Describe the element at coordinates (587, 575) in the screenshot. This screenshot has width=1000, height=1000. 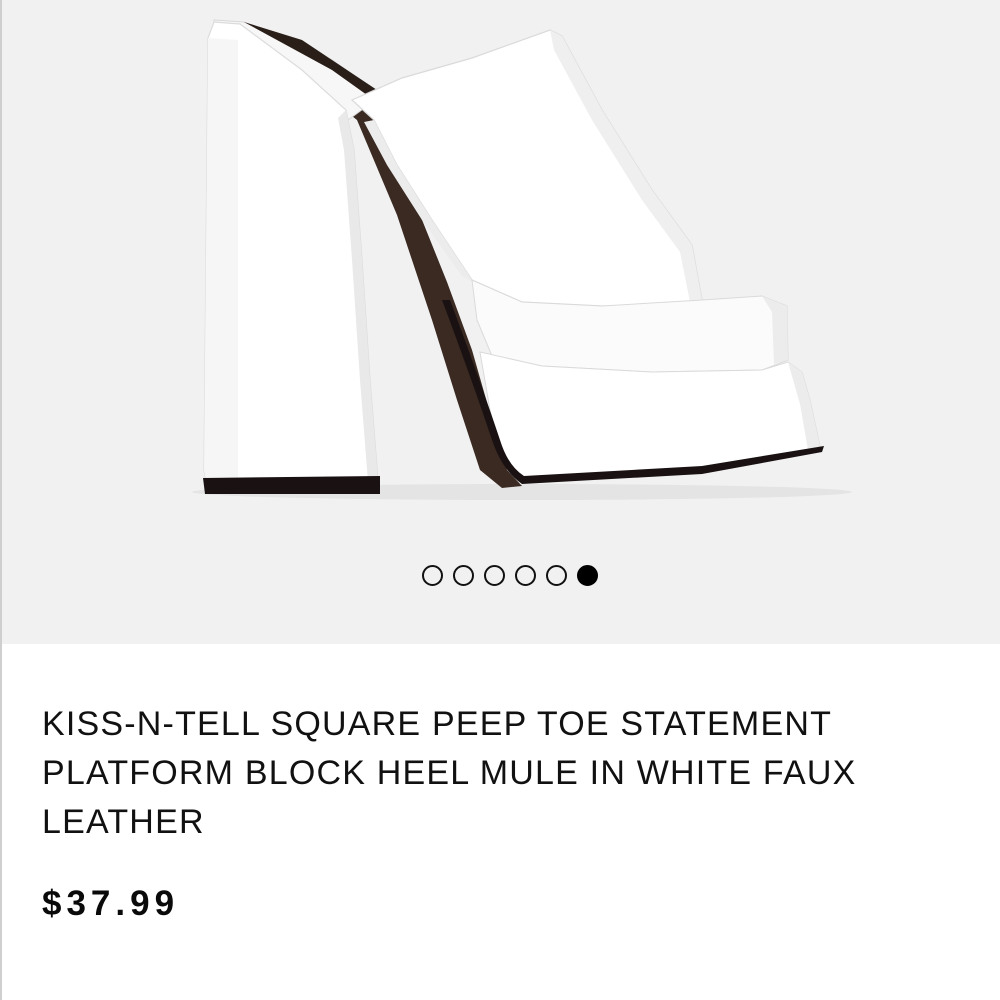
I see `pagination-dot-active` at that location.